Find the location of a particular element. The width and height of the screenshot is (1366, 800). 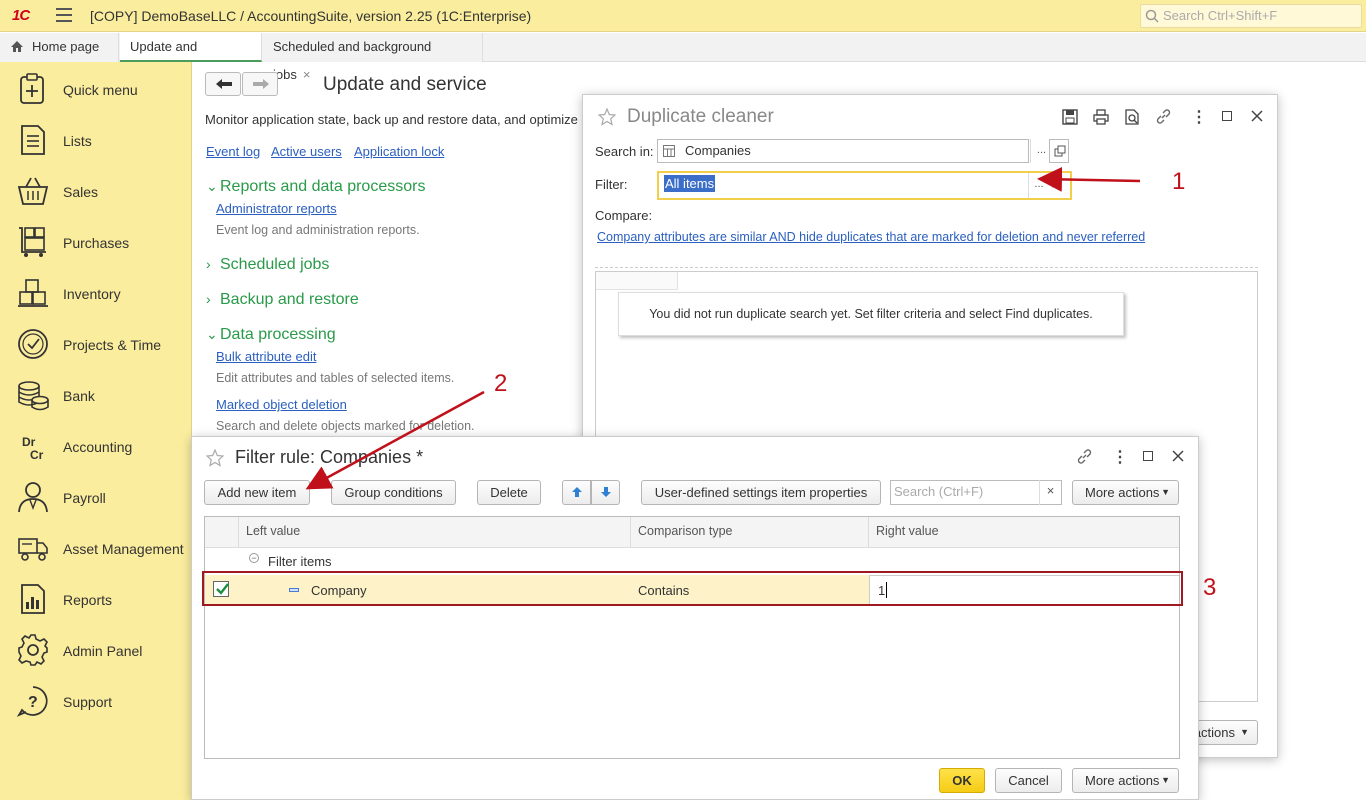

annotation-highlight-box is located at coordinates (692, 588).